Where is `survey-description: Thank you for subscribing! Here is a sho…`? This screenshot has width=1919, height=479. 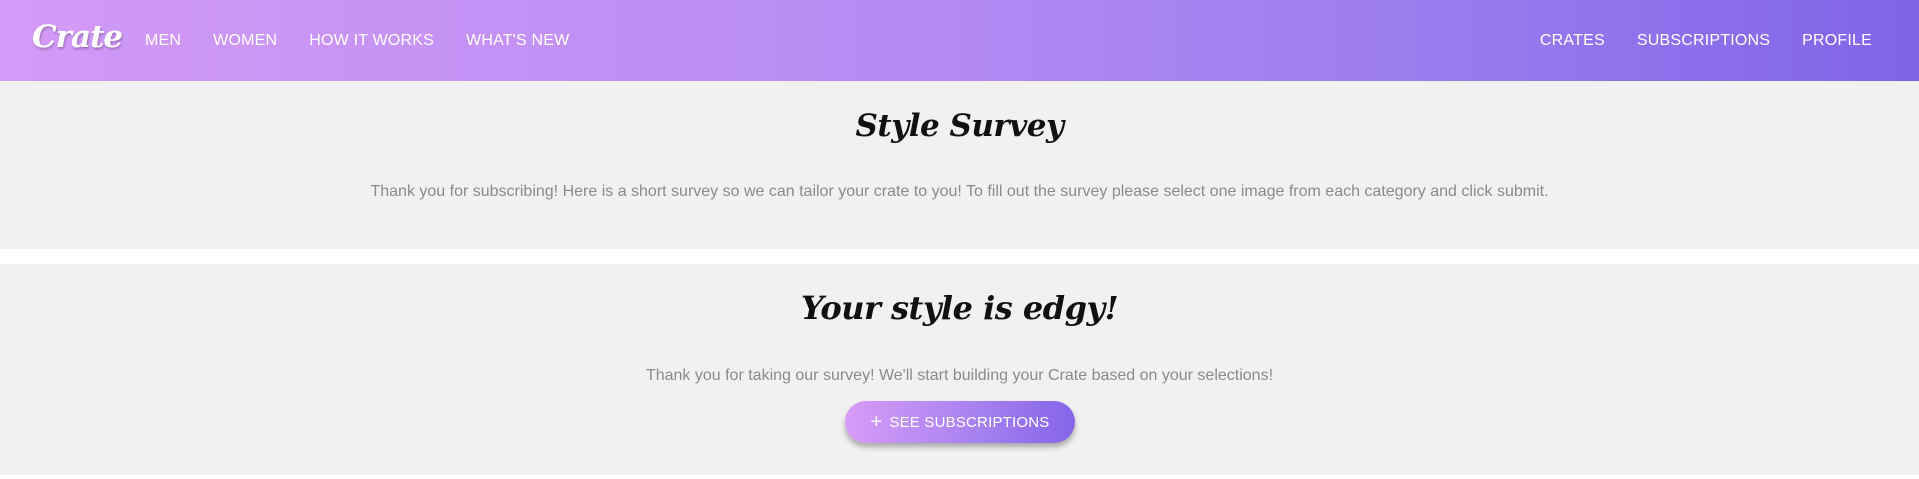 survey-description: Thank you for subscribing! Here is a sho… is located at coordinates (959, 191).